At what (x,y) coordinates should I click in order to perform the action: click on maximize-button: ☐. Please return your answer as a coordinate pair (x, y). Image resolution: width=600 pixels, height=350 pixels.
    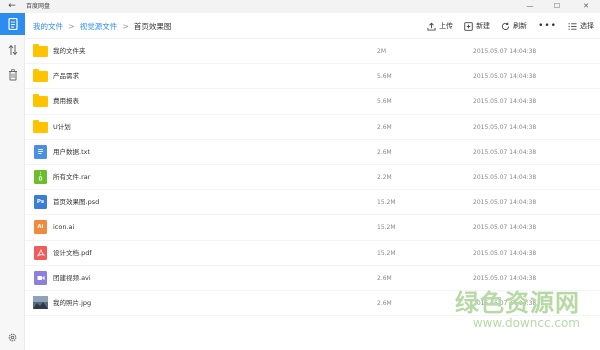
    Looking at the image, I should click on (557, 6).